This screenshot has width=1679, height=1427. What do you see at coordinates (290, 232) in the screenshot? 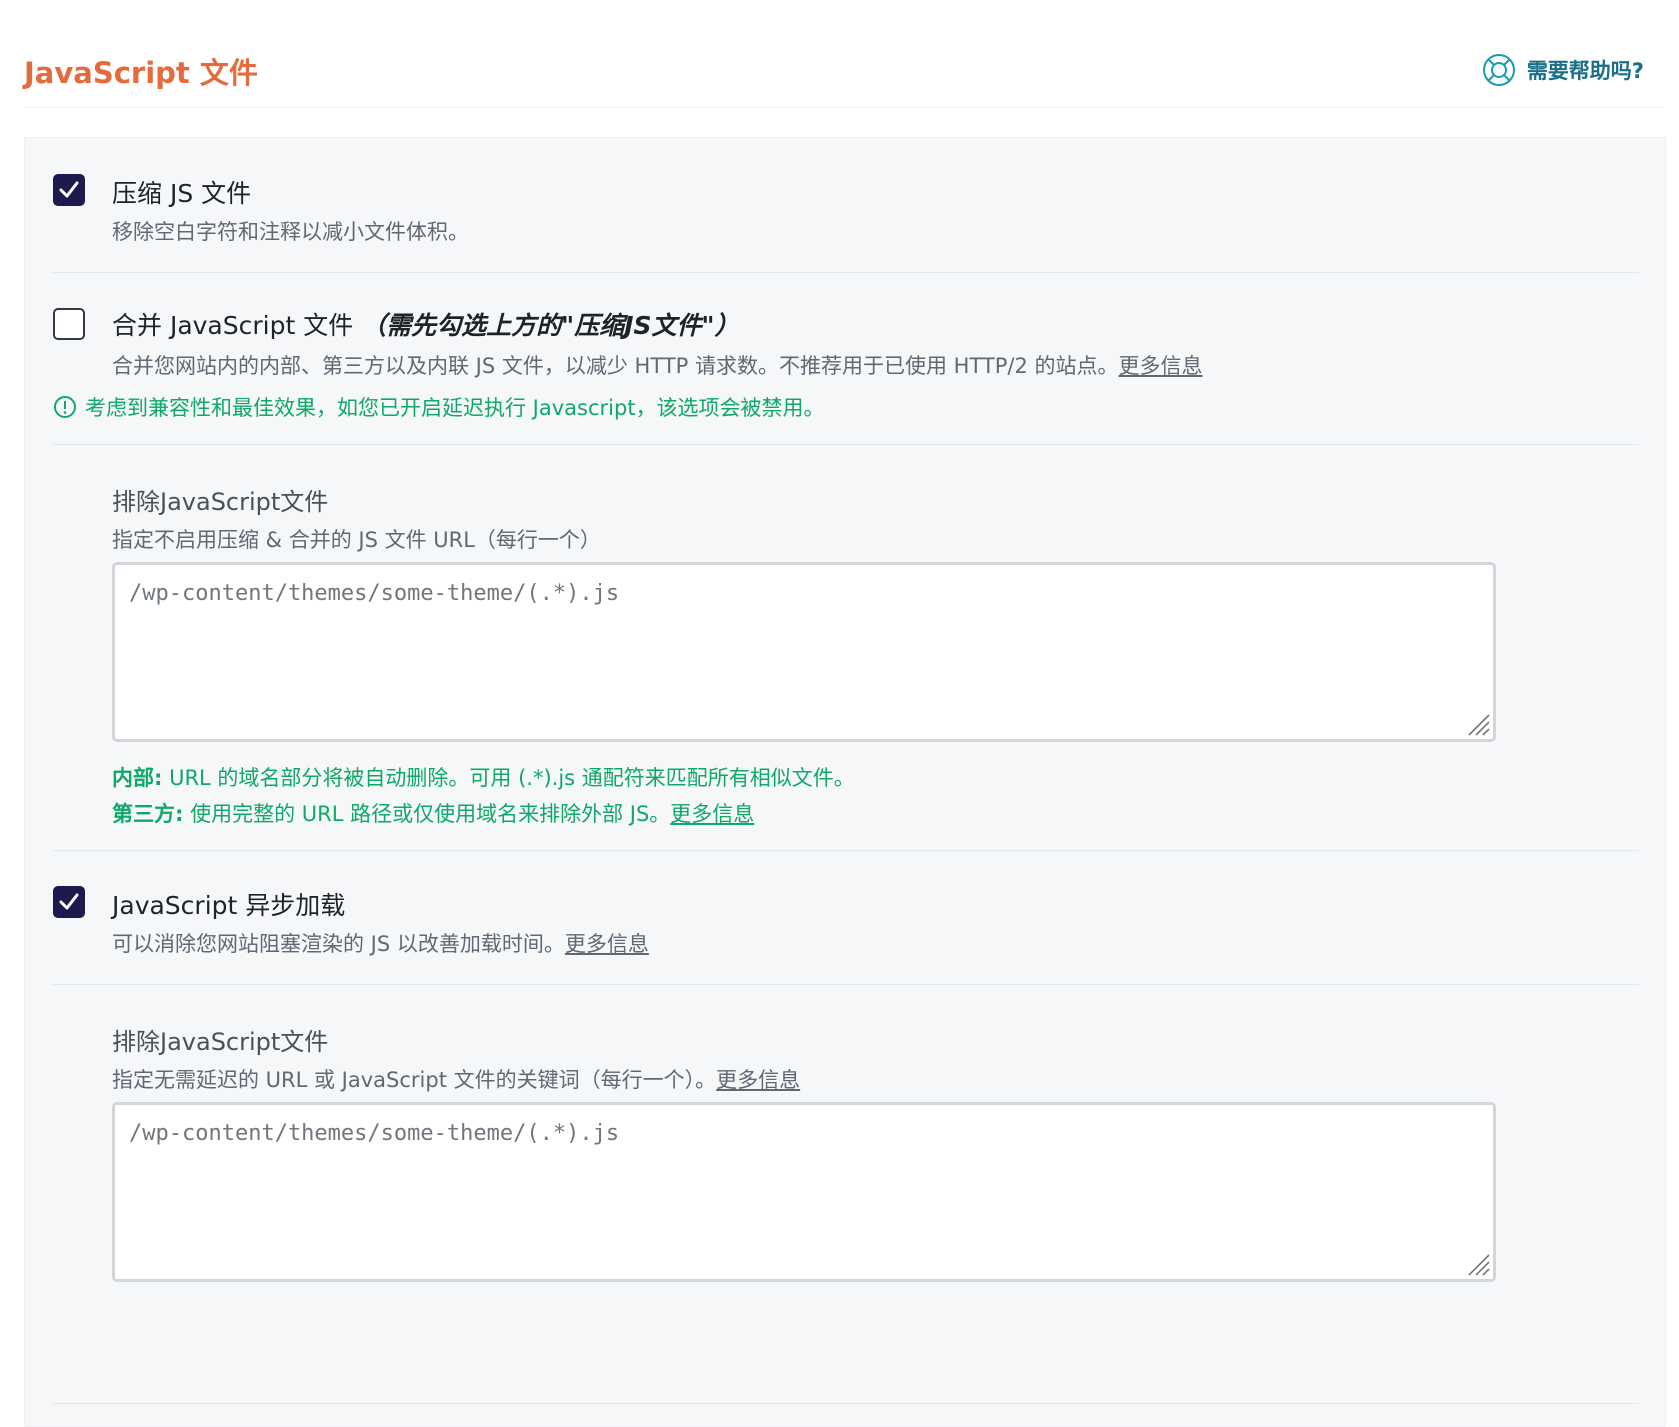
I see `minify-js-desc: 移除空白字符和注释以减小文件体积。` at bounding box center [290, 232].